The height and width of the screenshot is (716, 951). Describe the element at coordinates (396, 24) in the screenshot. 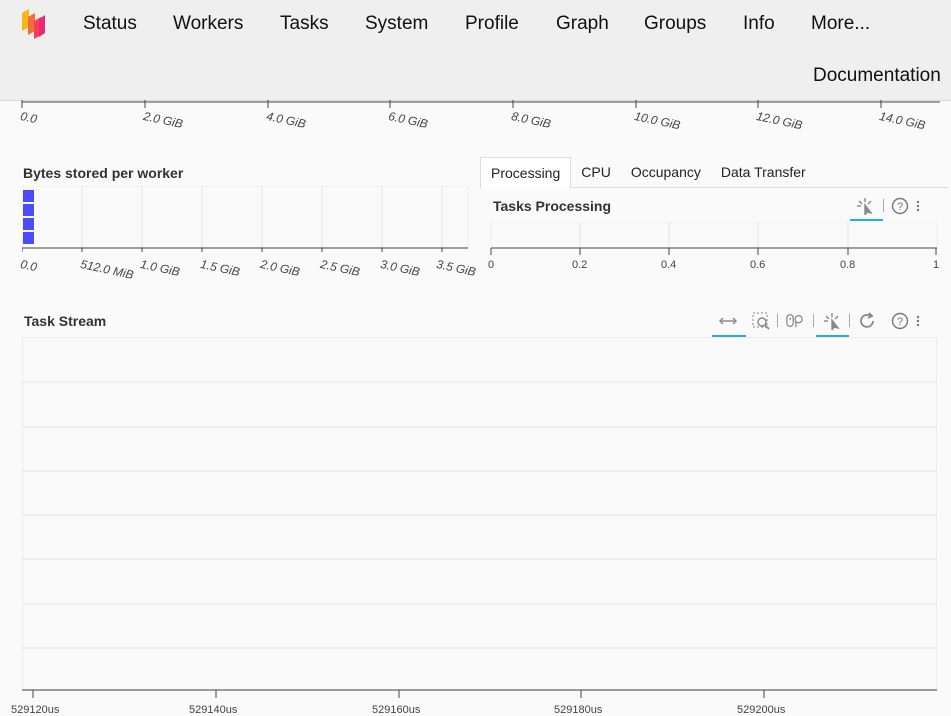

I see `nav-system: System` at that location.